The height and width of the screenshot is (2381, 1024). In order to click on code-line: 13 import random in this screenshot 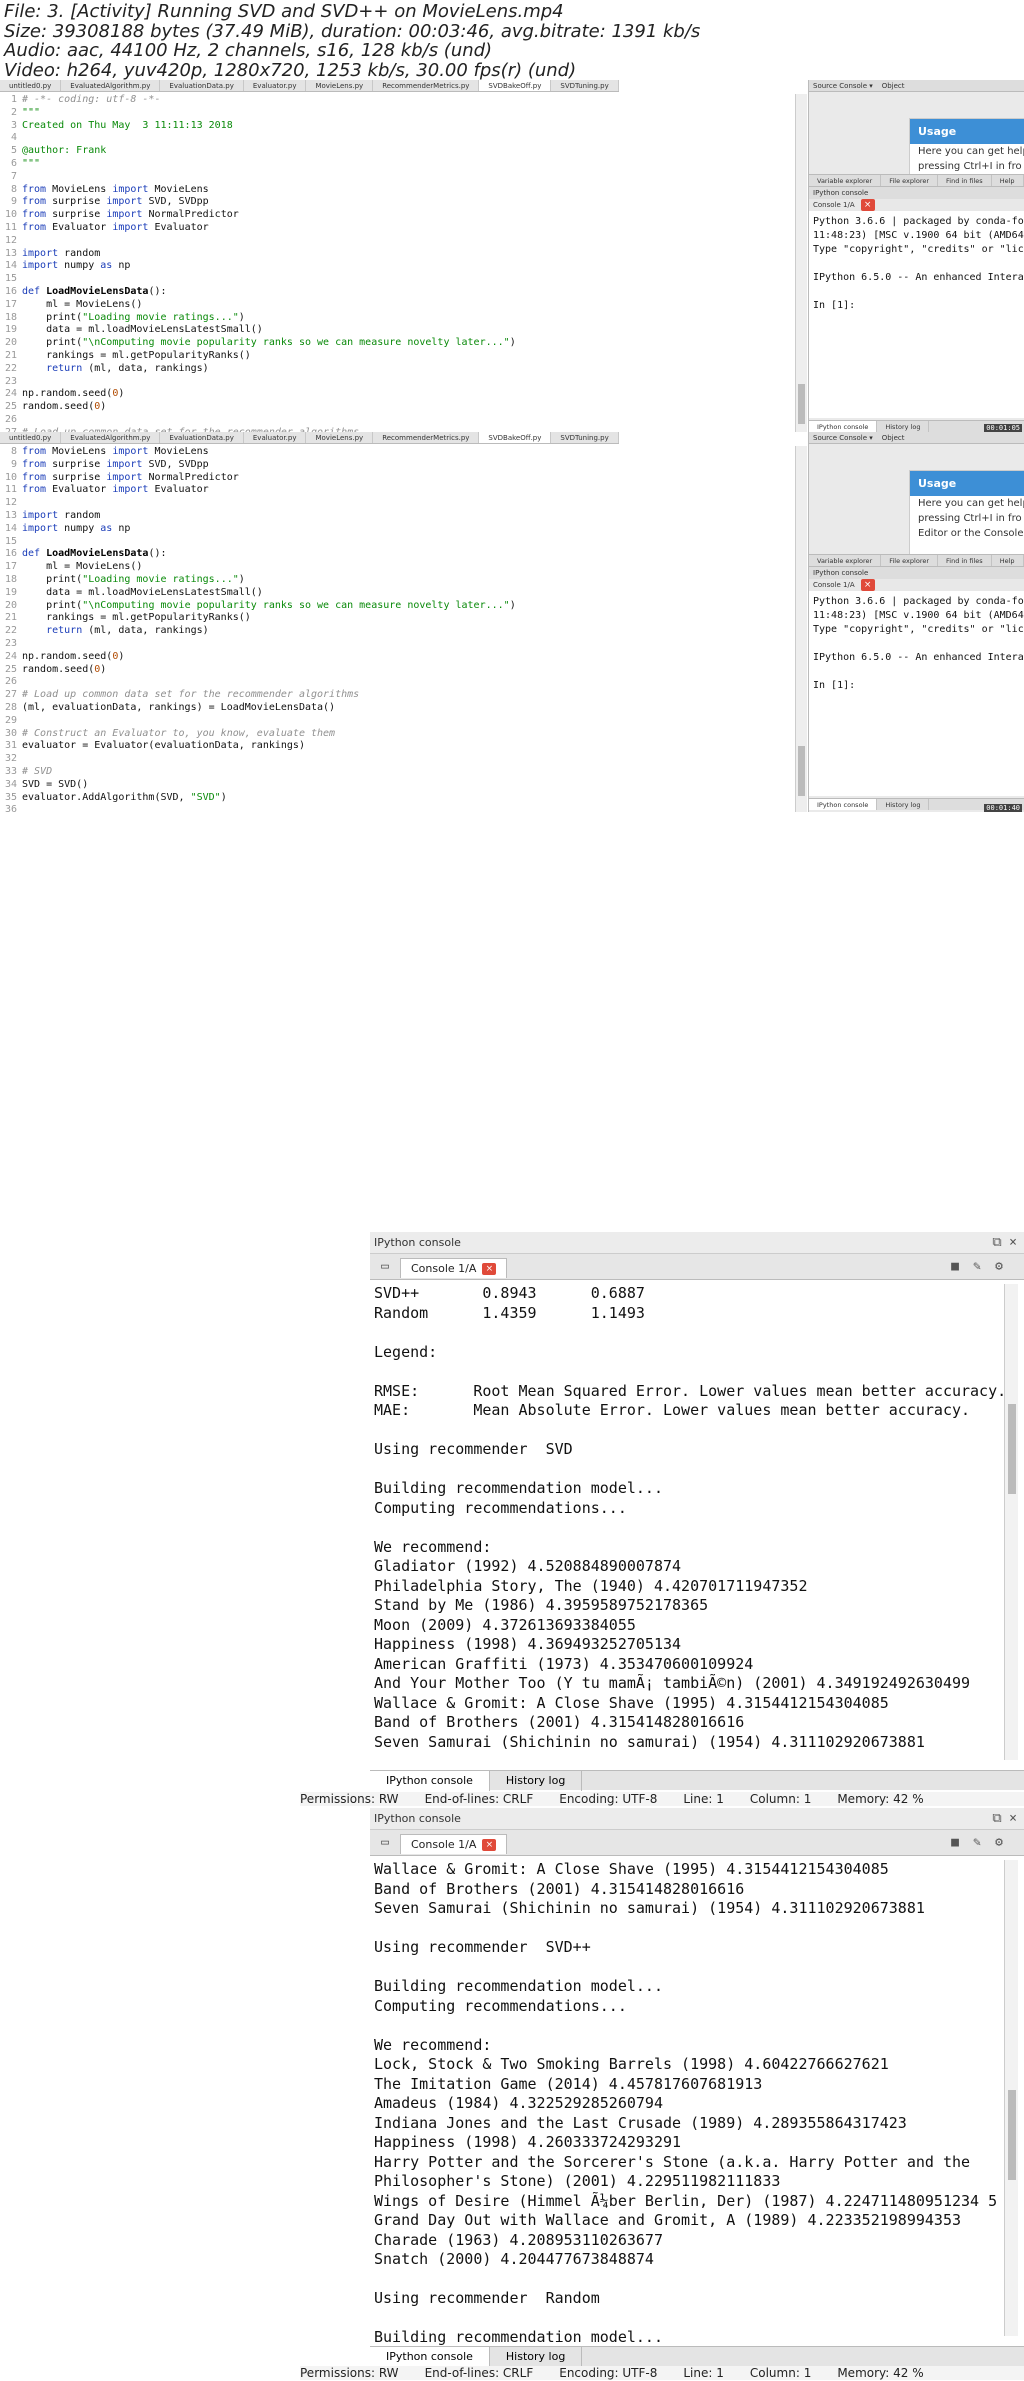, I will do `click(397, 516)`.